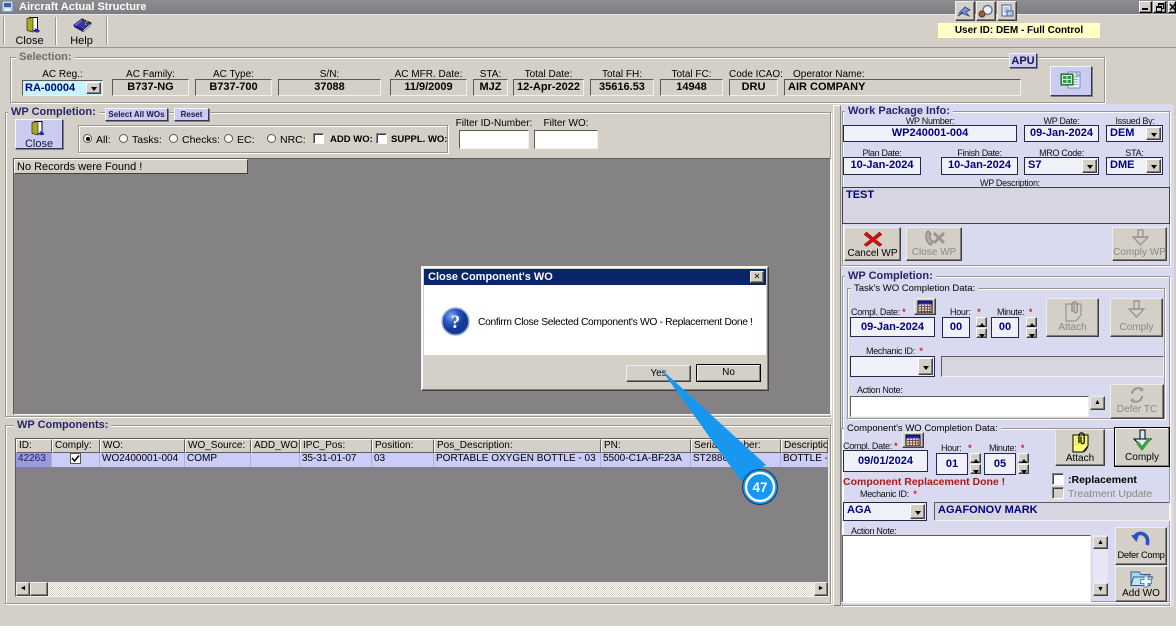 The image size is (1176, 633). What do you see at coordinates (759, 487) in the screenshot?
I see `svg-text: 47` at bounding box center [759, 487].